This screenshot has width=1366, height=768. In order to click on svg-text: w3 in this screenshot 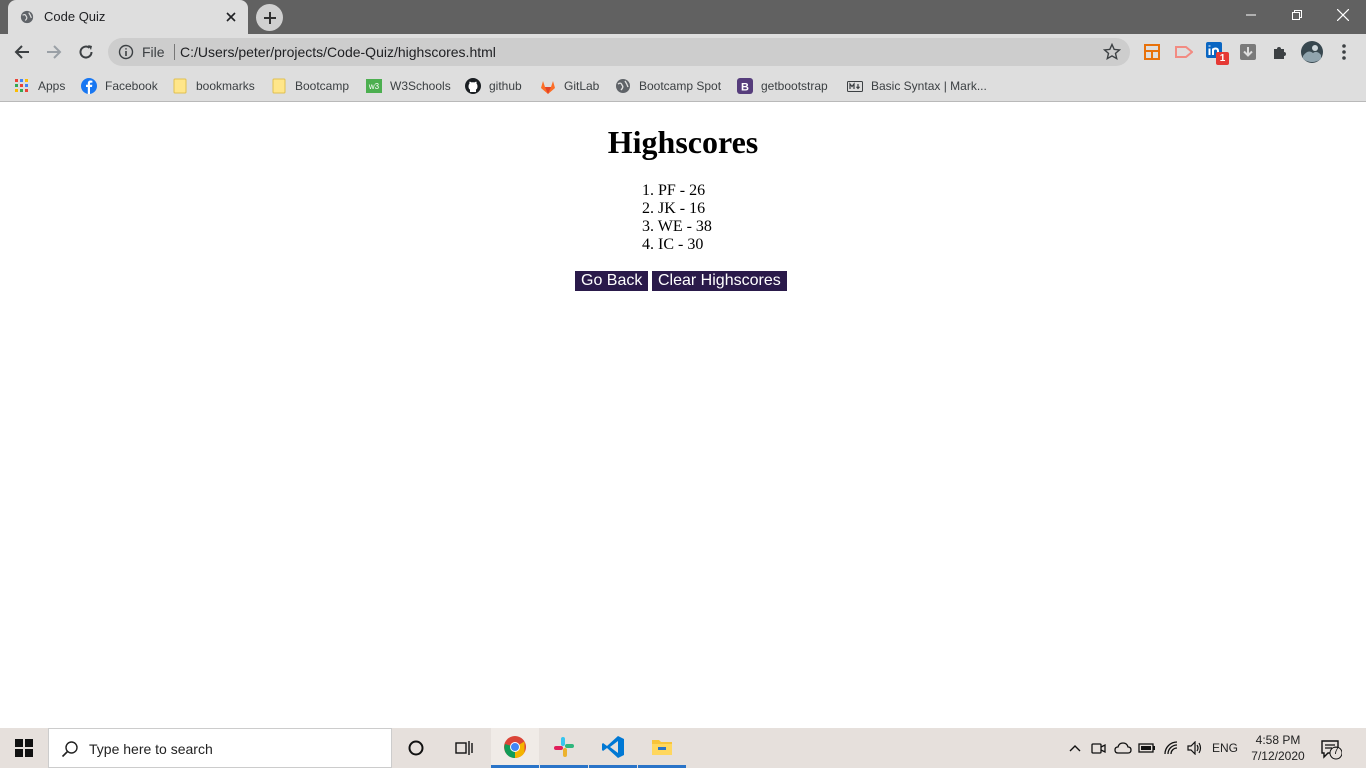, I will do `click(374, 86)`.